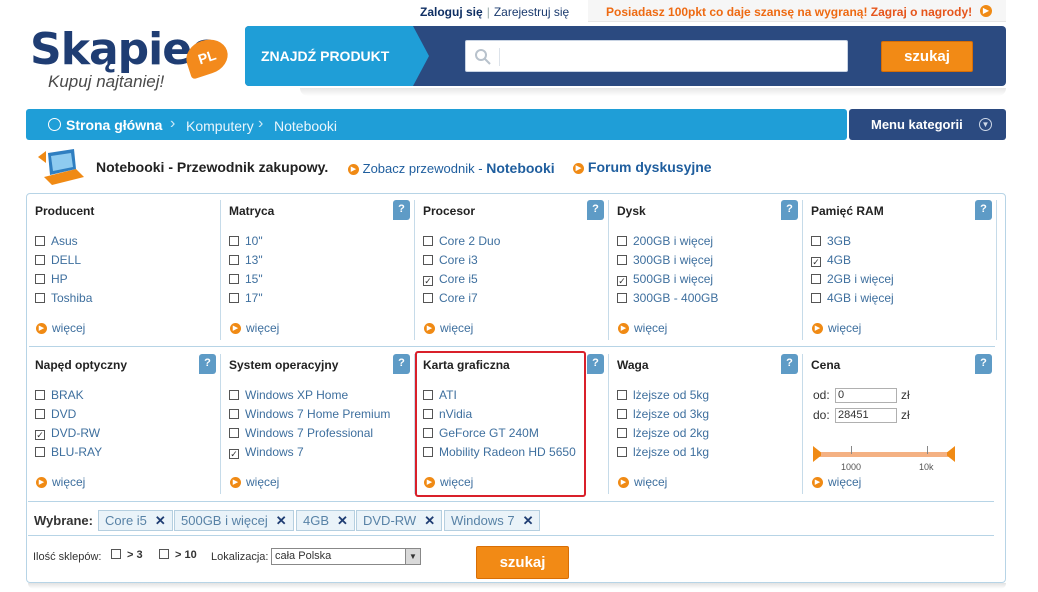 The height and width of the screenshot is (592, 1038). What do you see at coordinates (663, 397) in the screenshot?
I see `filter-option: lżejsze od 5kg` at bounding box center [663, 397].